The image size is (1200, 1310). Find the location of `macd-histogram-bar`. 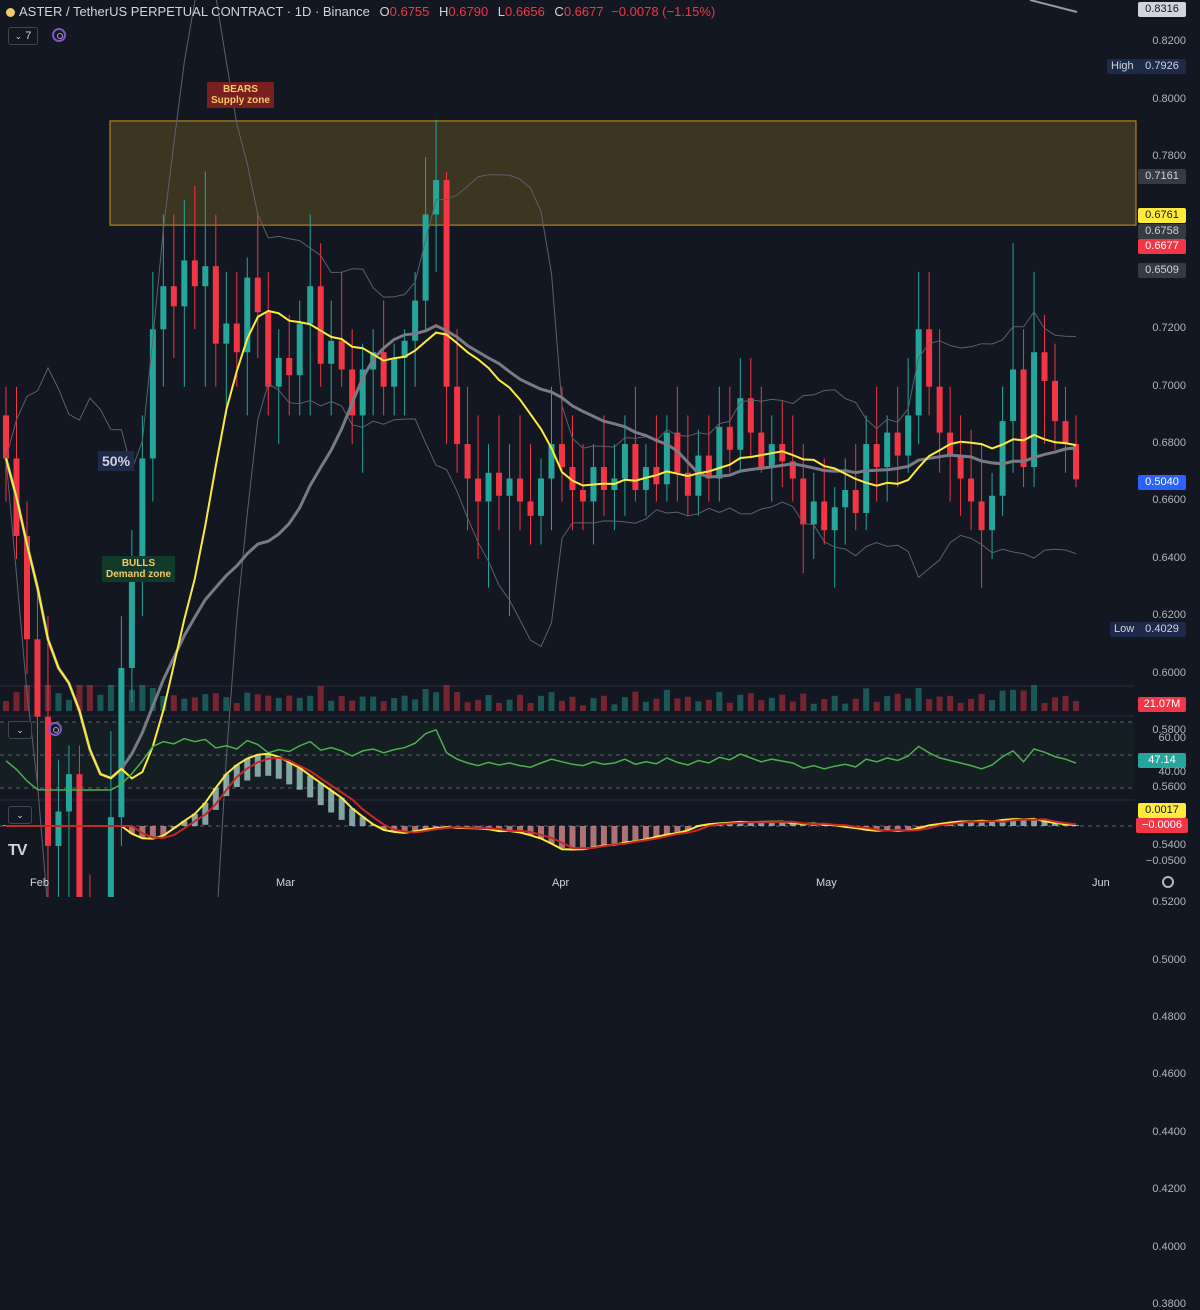

macd-histogram-bar is located at coordinates (320, 794).